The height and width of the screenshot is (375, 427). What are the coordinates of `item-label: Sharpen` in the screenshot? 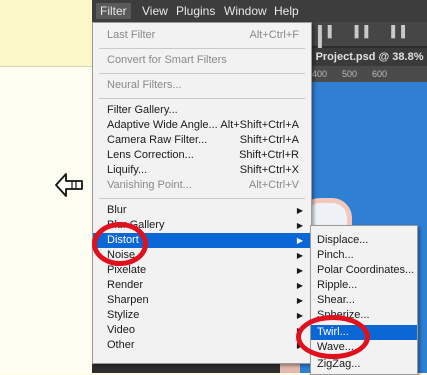 It's located at (128, 300).